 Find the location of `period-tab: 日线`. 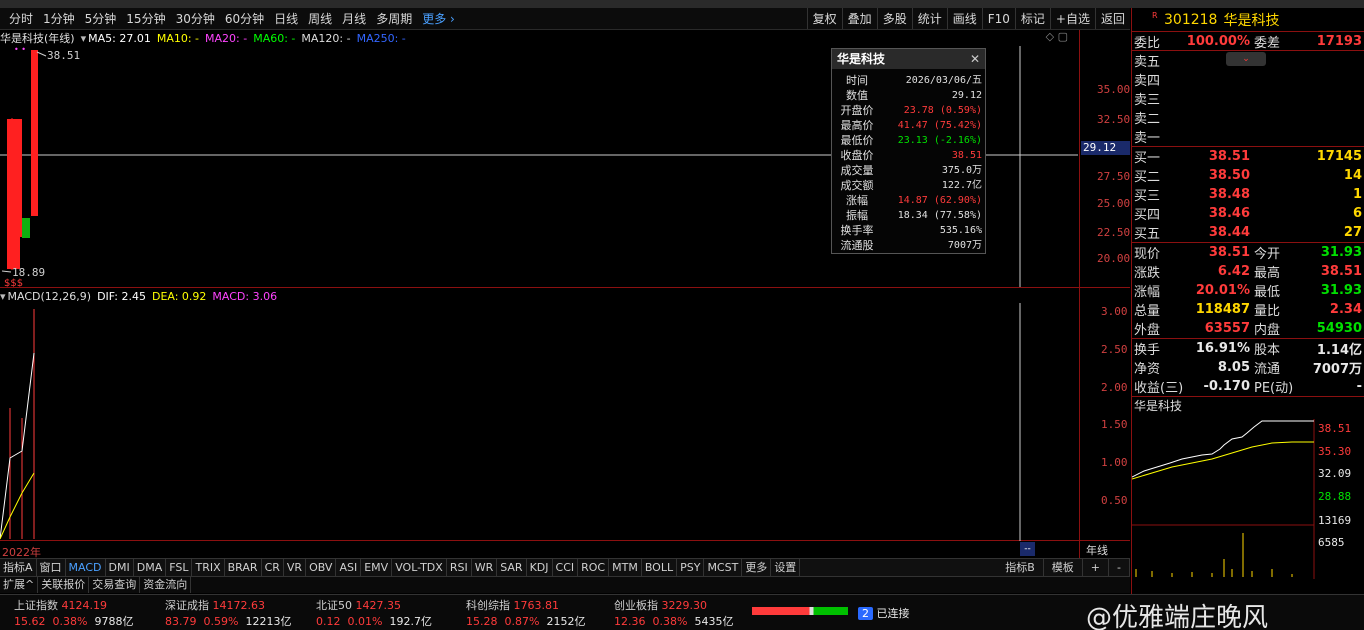

period-tab: 日线 is located at coordinates (286, 18).